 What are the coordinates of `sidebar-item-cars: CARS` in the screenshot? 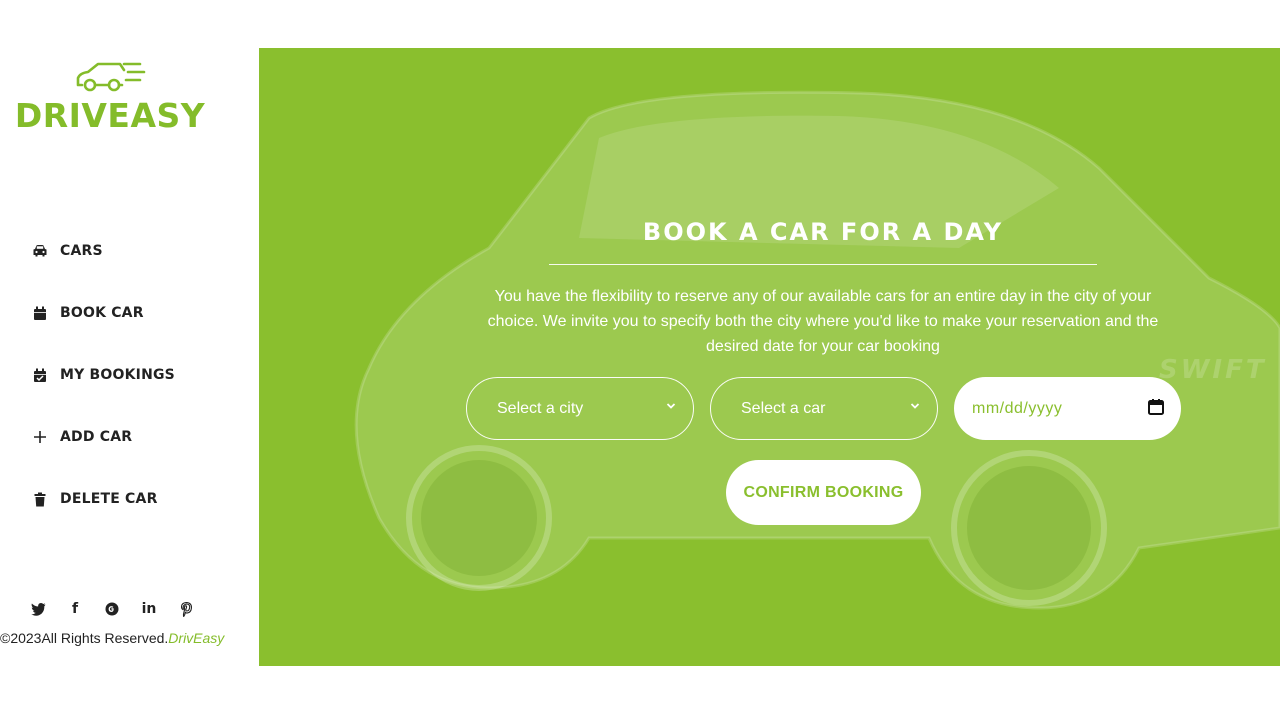 It's located at (102, 251).